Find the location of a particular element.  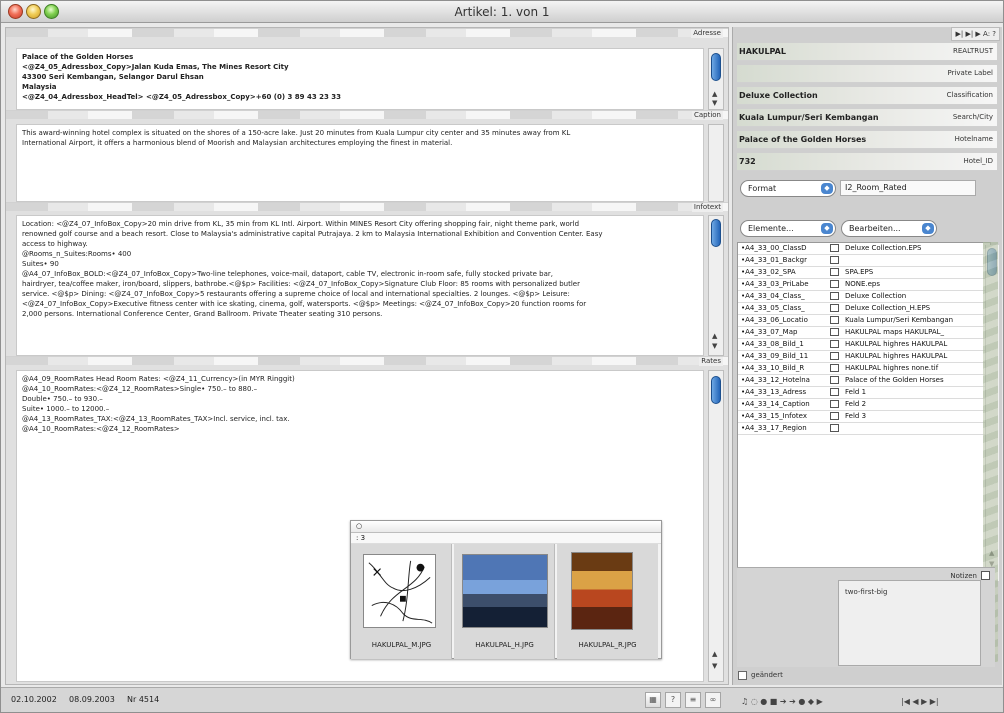

list-item: •A4_33_04_Class_ Deluxe Collection is located at coordinates (864, 297).